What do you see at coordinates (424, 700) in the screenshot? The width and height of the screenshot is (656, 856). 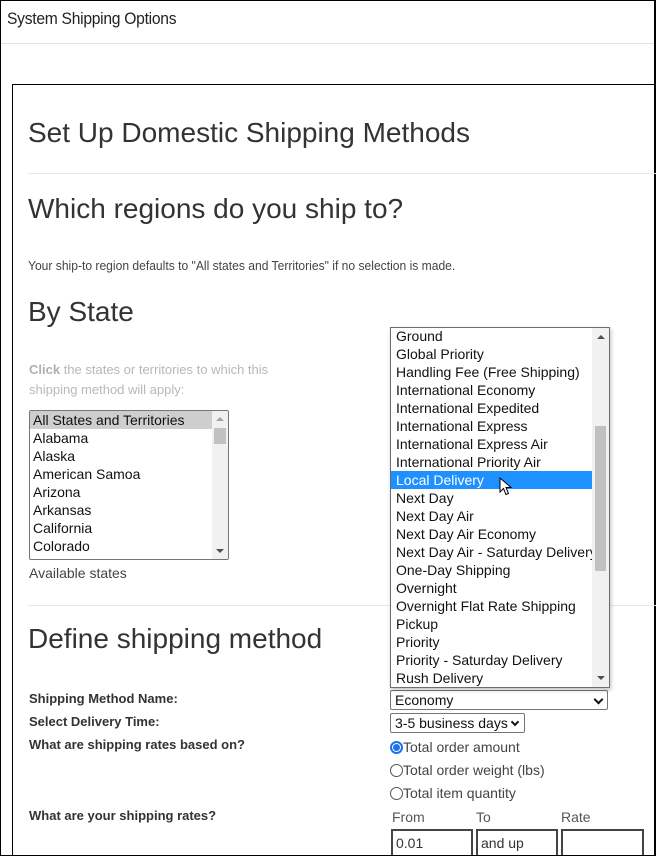 I see `method-select-value: Economy` at bounding box center [424, 700].